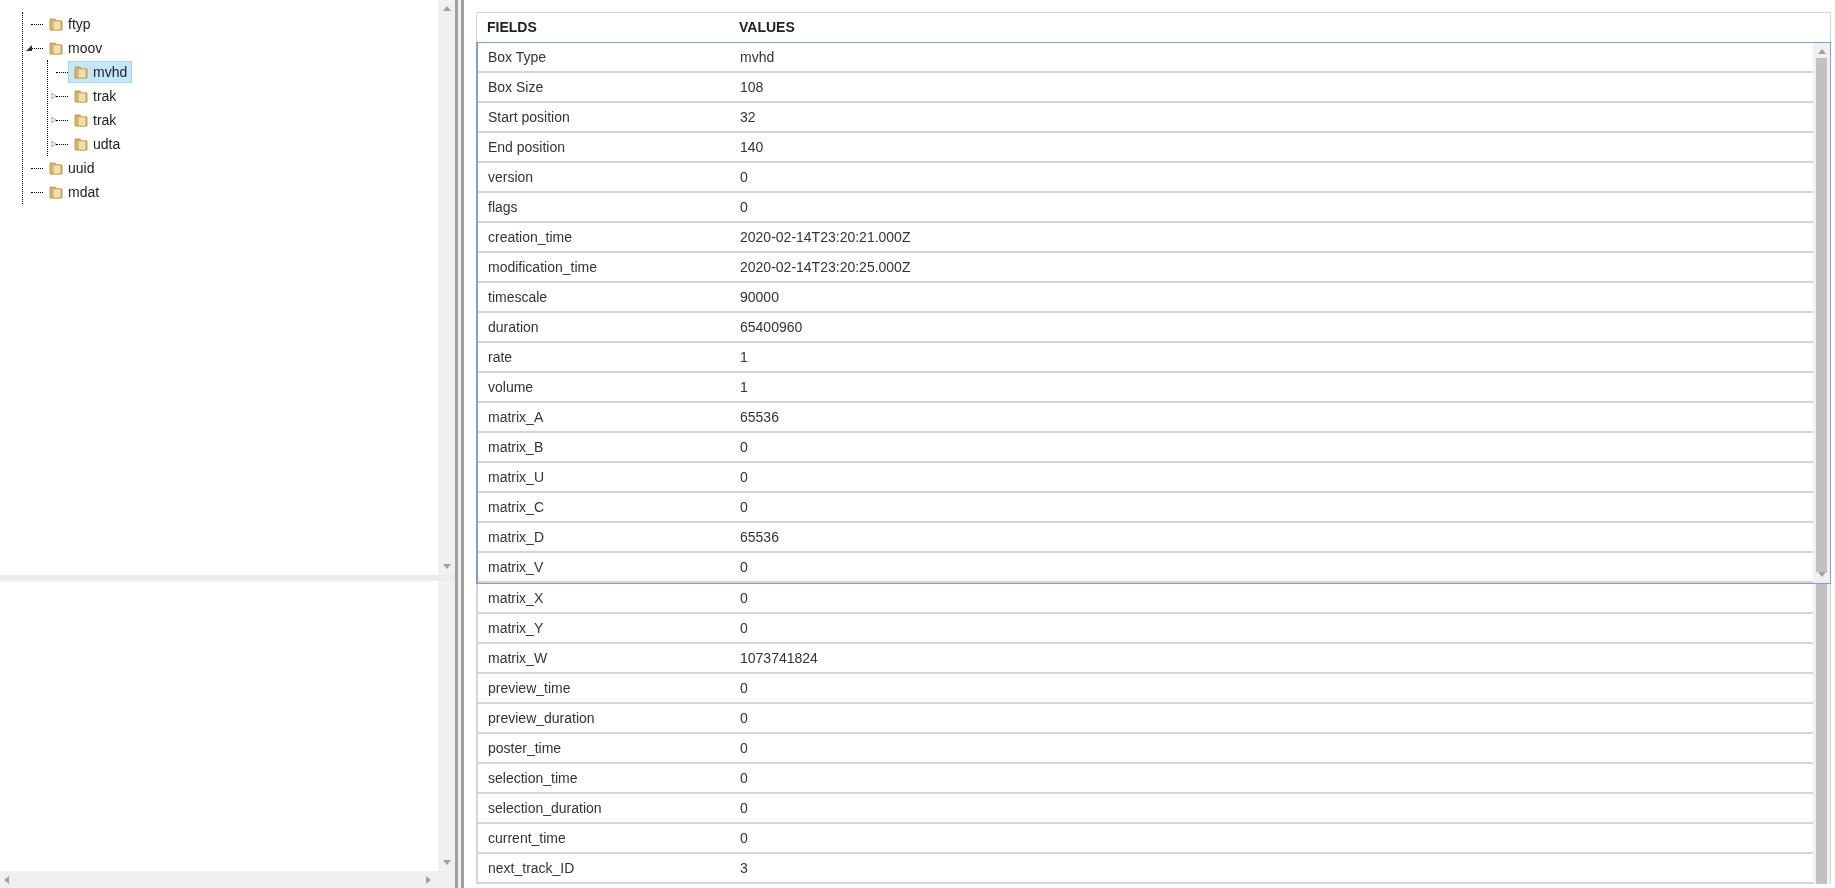 Image resolution: width=1835 pixels, height=888 pixels. Describe the element at coordinates (771, 327) in the screenshot. I see `field-value-cell-text: 65400960` at that location.